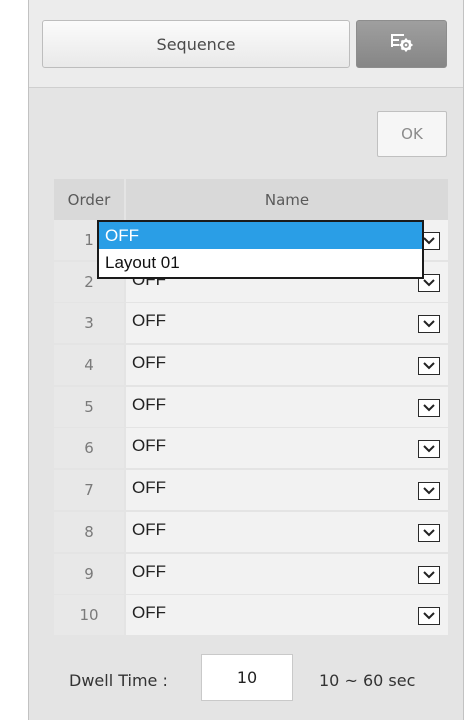 This screenshot has height=720, width=469. What do you see at coordinates (260, 262) in the screenshot?
I see `dropdown-option: Layout 01` at bounding box center [260, 262].